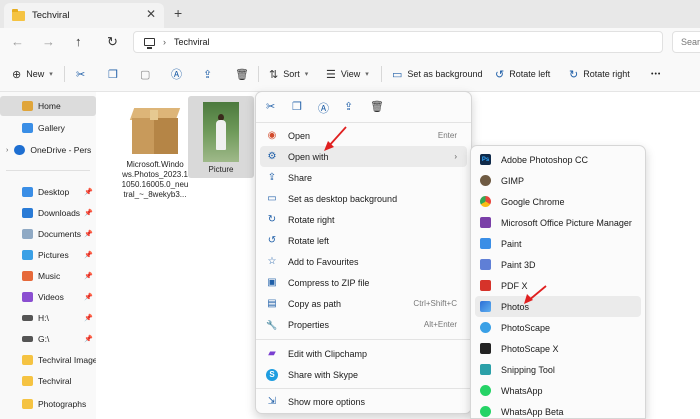 Image resolution: width=700 pixels, height=419 pixels. I want to click on annotation-arrow-open-with, so click(335, 138).